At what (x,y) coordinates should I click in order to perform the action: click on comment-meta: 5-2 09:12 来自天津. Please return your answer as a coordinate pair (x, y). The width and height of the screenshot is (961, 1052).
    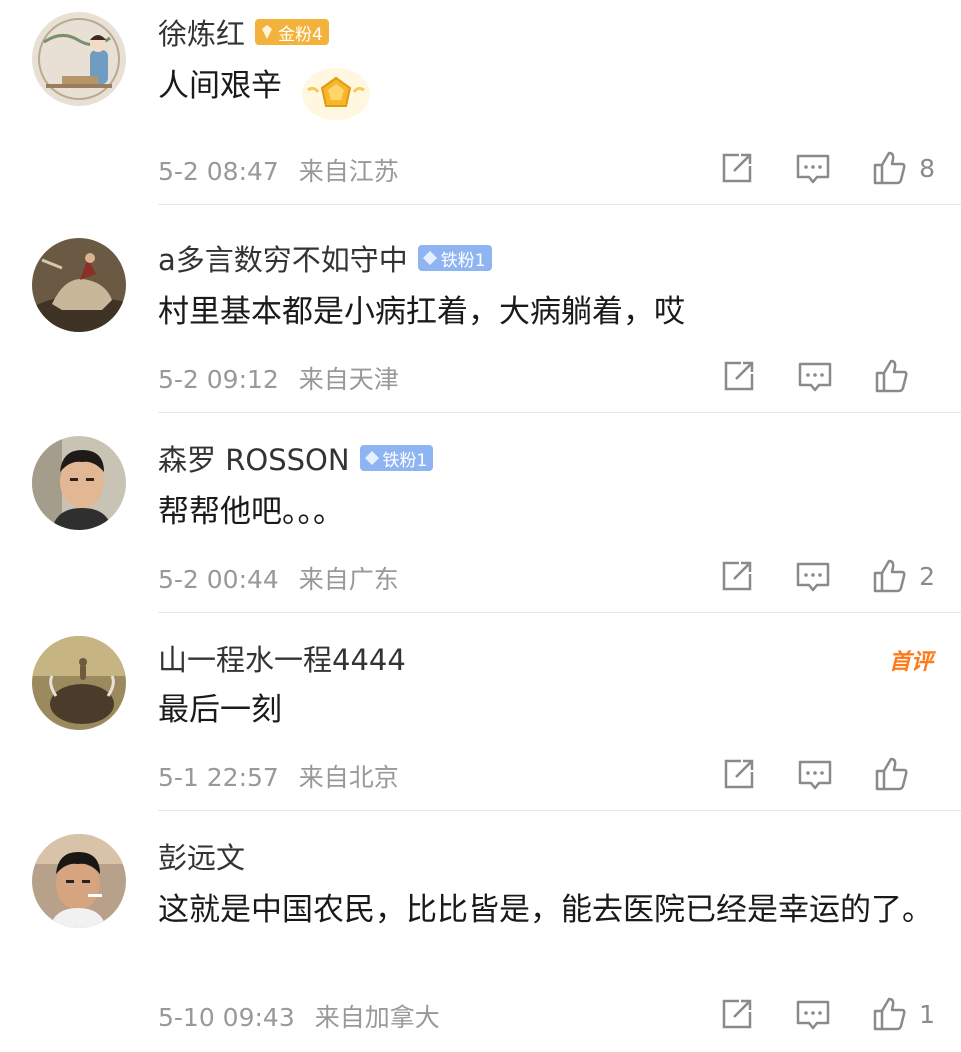
    Looking at the image, I should click on (278, 378).